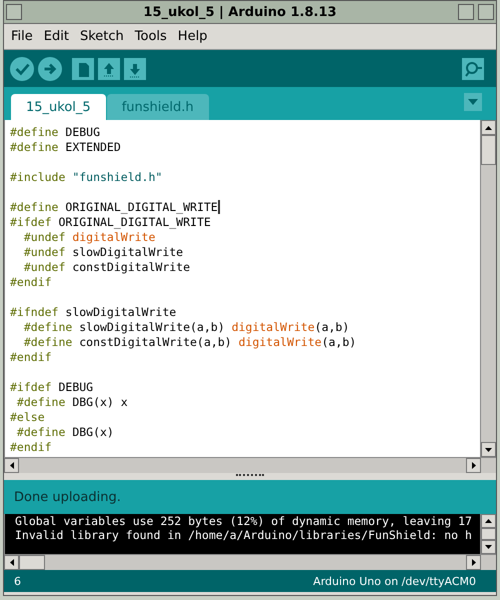  What do you see at coordinates (240, 12) in the screenshot?
I see `window-title: 15_ukol_5 | Arduino 1.8.13` at bounding box center [240, 12].